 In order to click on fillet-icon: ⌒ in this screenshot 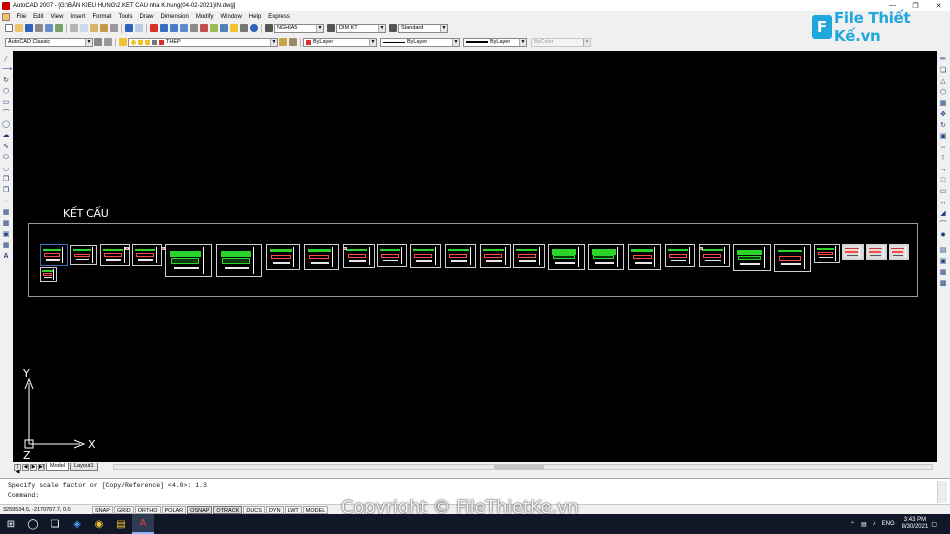, I will do `click(943, 225)`.